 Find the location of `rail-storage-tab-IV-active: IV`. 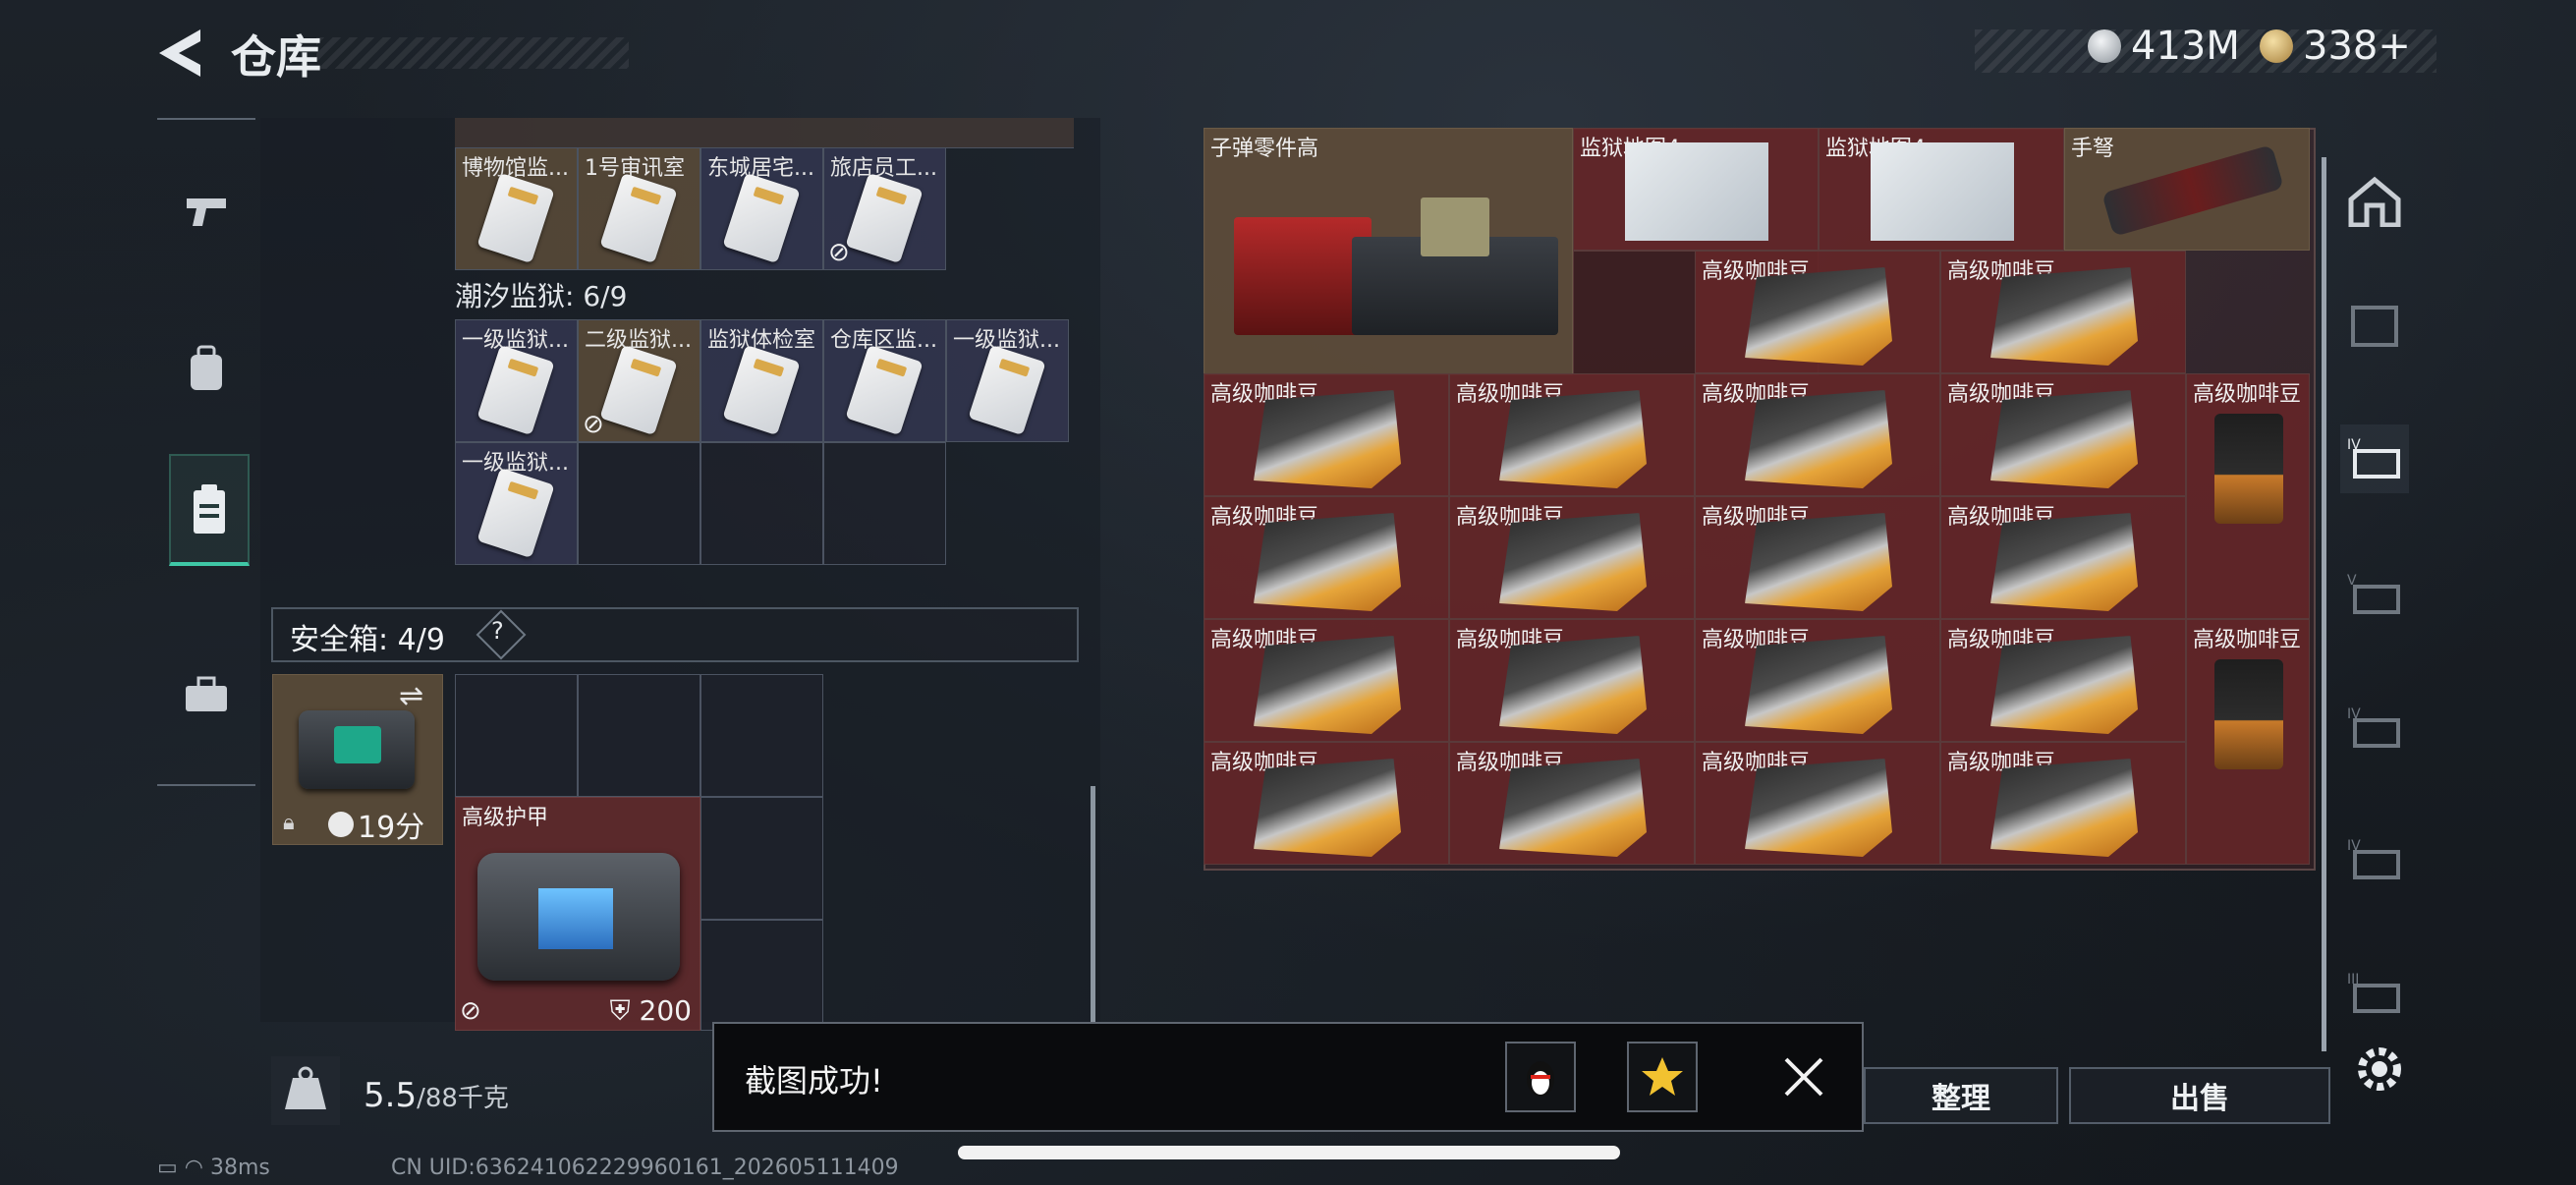

rail-storage-tab-IV-active: IV is located at coordinates (2374, 459).